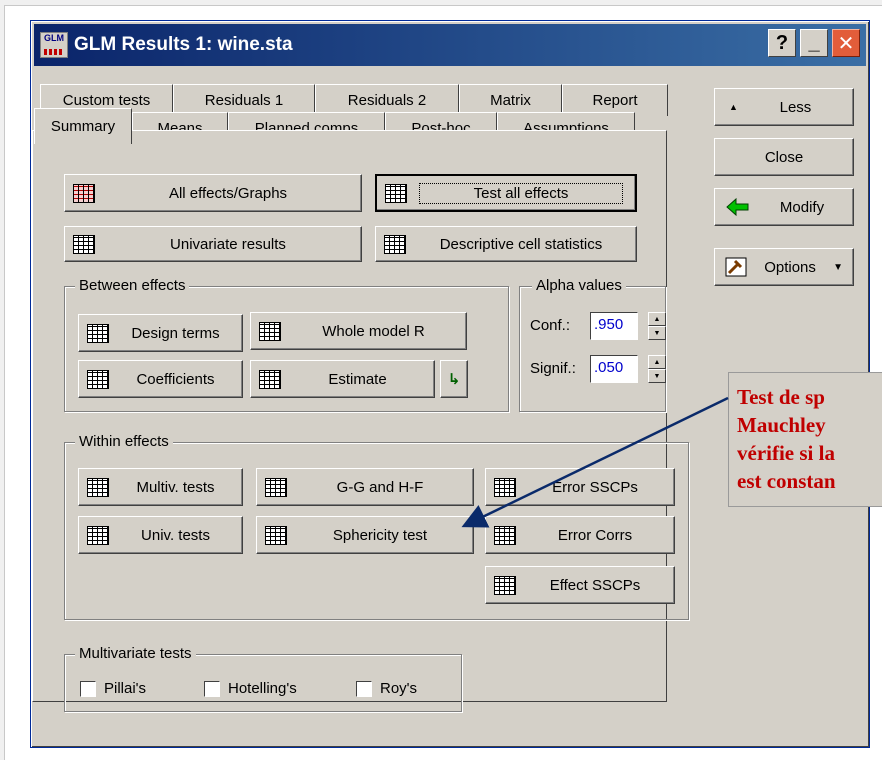  I want to click on conf-spinner: ▲ ▼, so click(657, 326).